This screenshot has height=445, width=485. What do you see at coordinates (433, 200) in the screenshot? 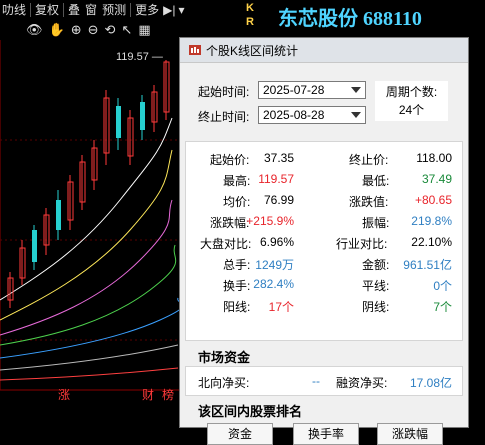
I see `stat-value: +80.65` at bounding box center [433, 200].